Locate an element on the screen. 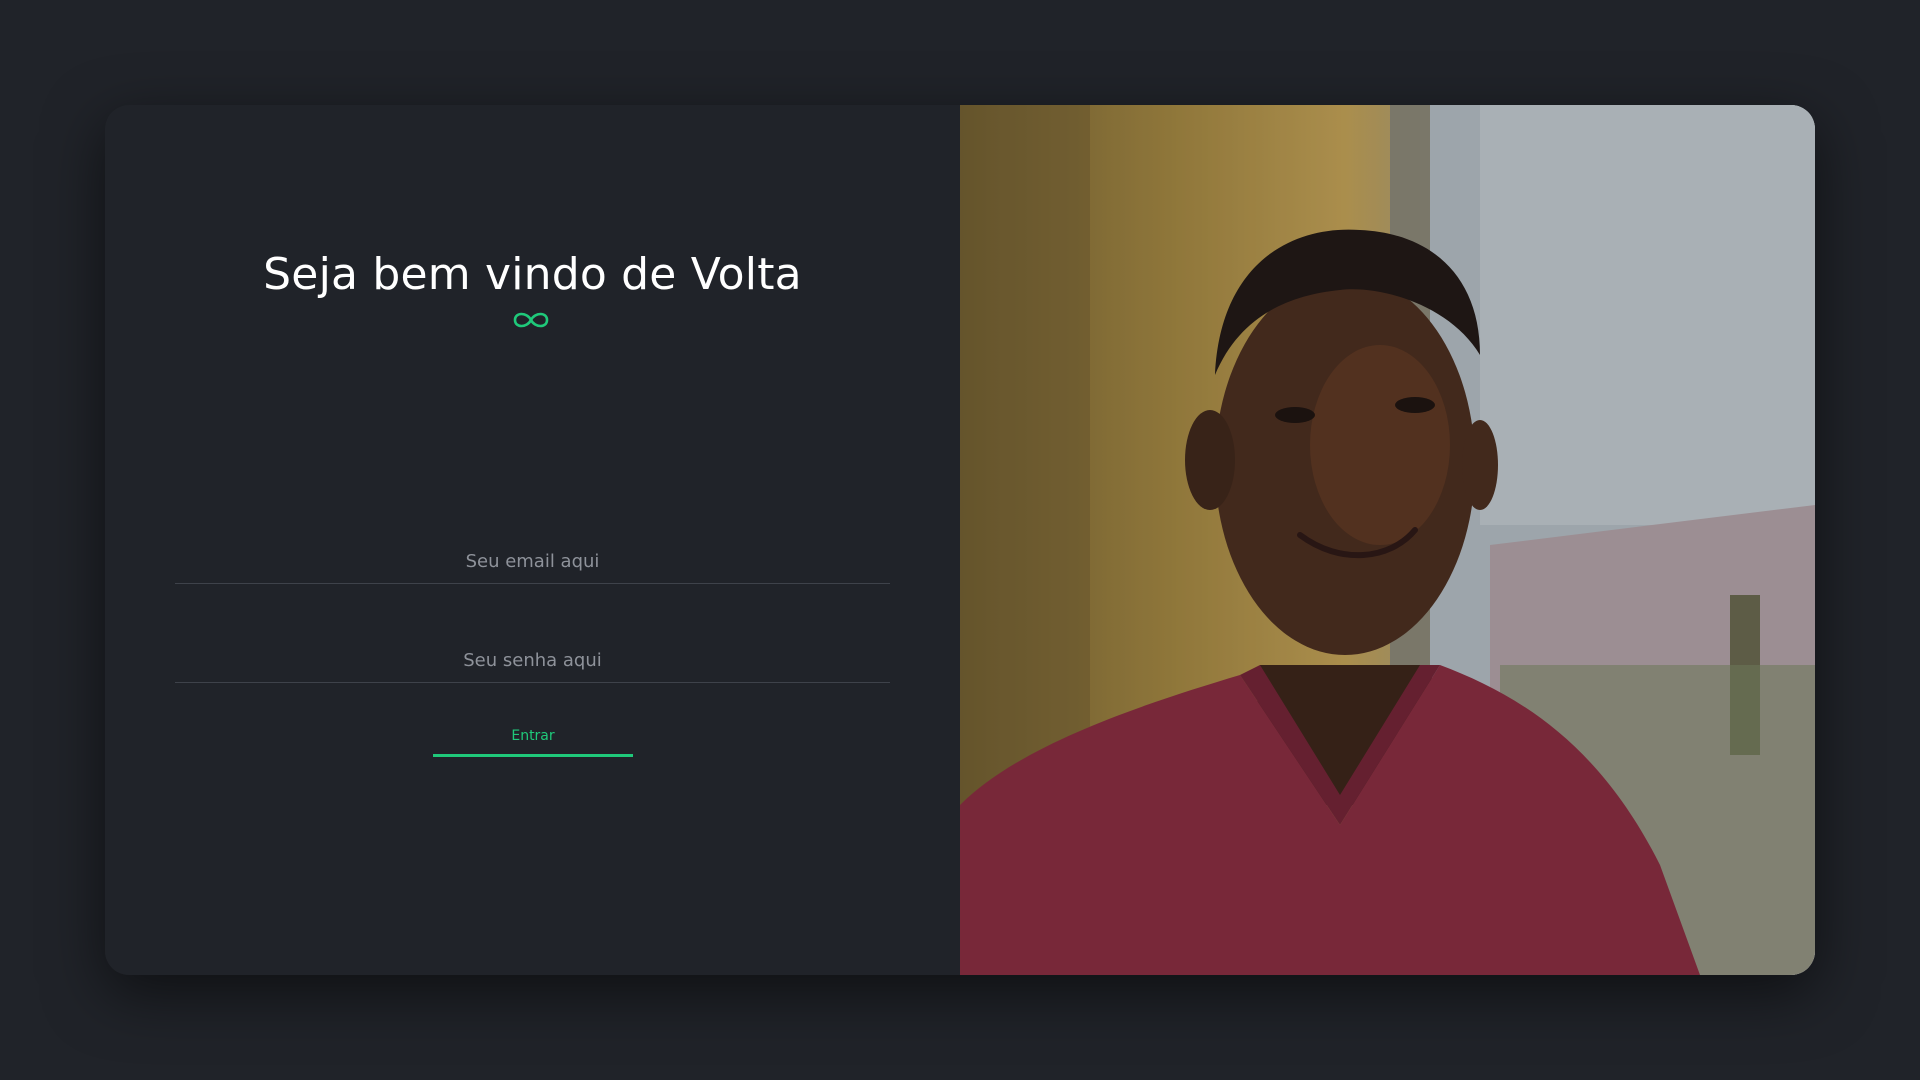 The width and height of the screenshot is (1920, 1080). infinity-icon is located at coordinates (531, 320).